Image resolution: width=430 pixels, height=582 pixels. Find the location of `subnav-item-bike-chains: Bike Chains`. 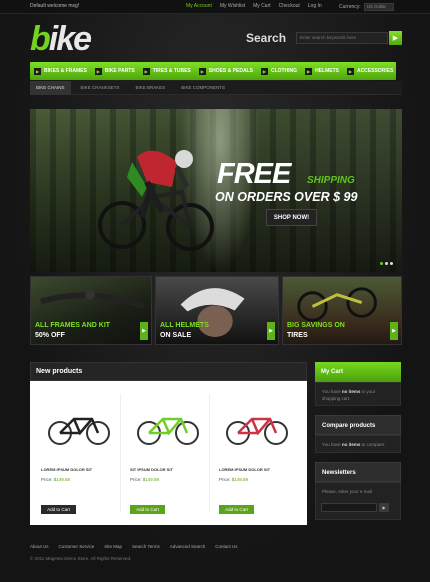

subnav-item-bike-chains: Bike Chains is located at coordinates (50, 87).